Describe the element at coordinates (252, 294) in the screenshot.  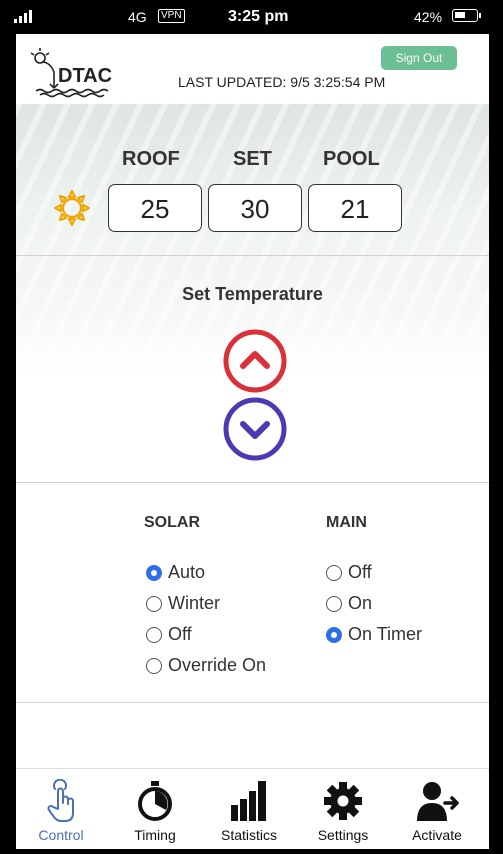
I see `set-temperature-title: Set Temperature` at that location.